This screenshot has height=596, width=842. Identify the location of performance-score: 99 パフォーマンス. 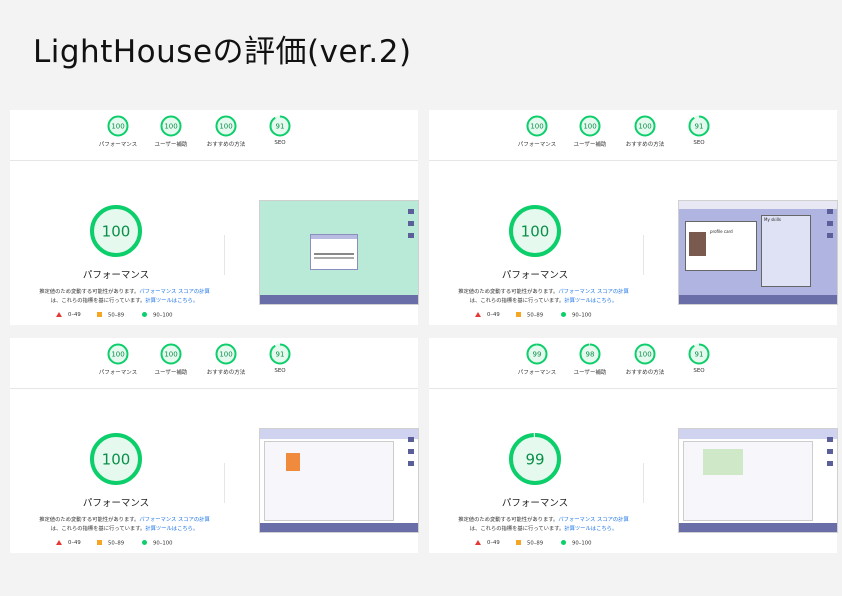
(535, 470).